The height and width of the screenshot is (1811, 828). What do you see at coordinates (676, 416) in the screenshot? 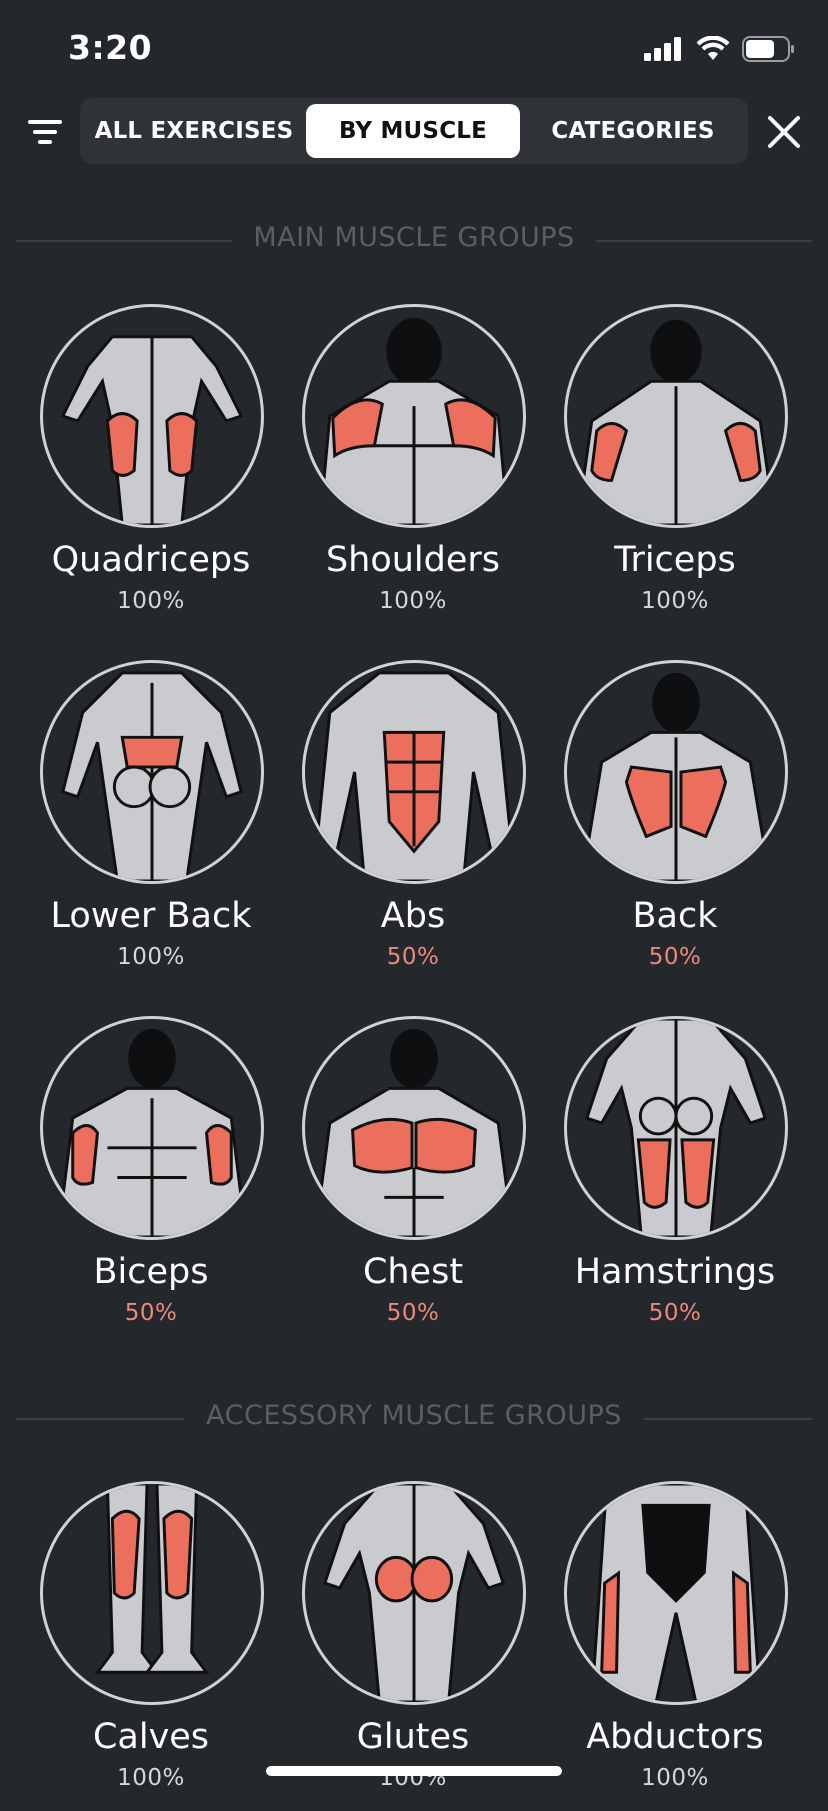
I see `triceps-illustration-icon` at bounding box center [676, 416].